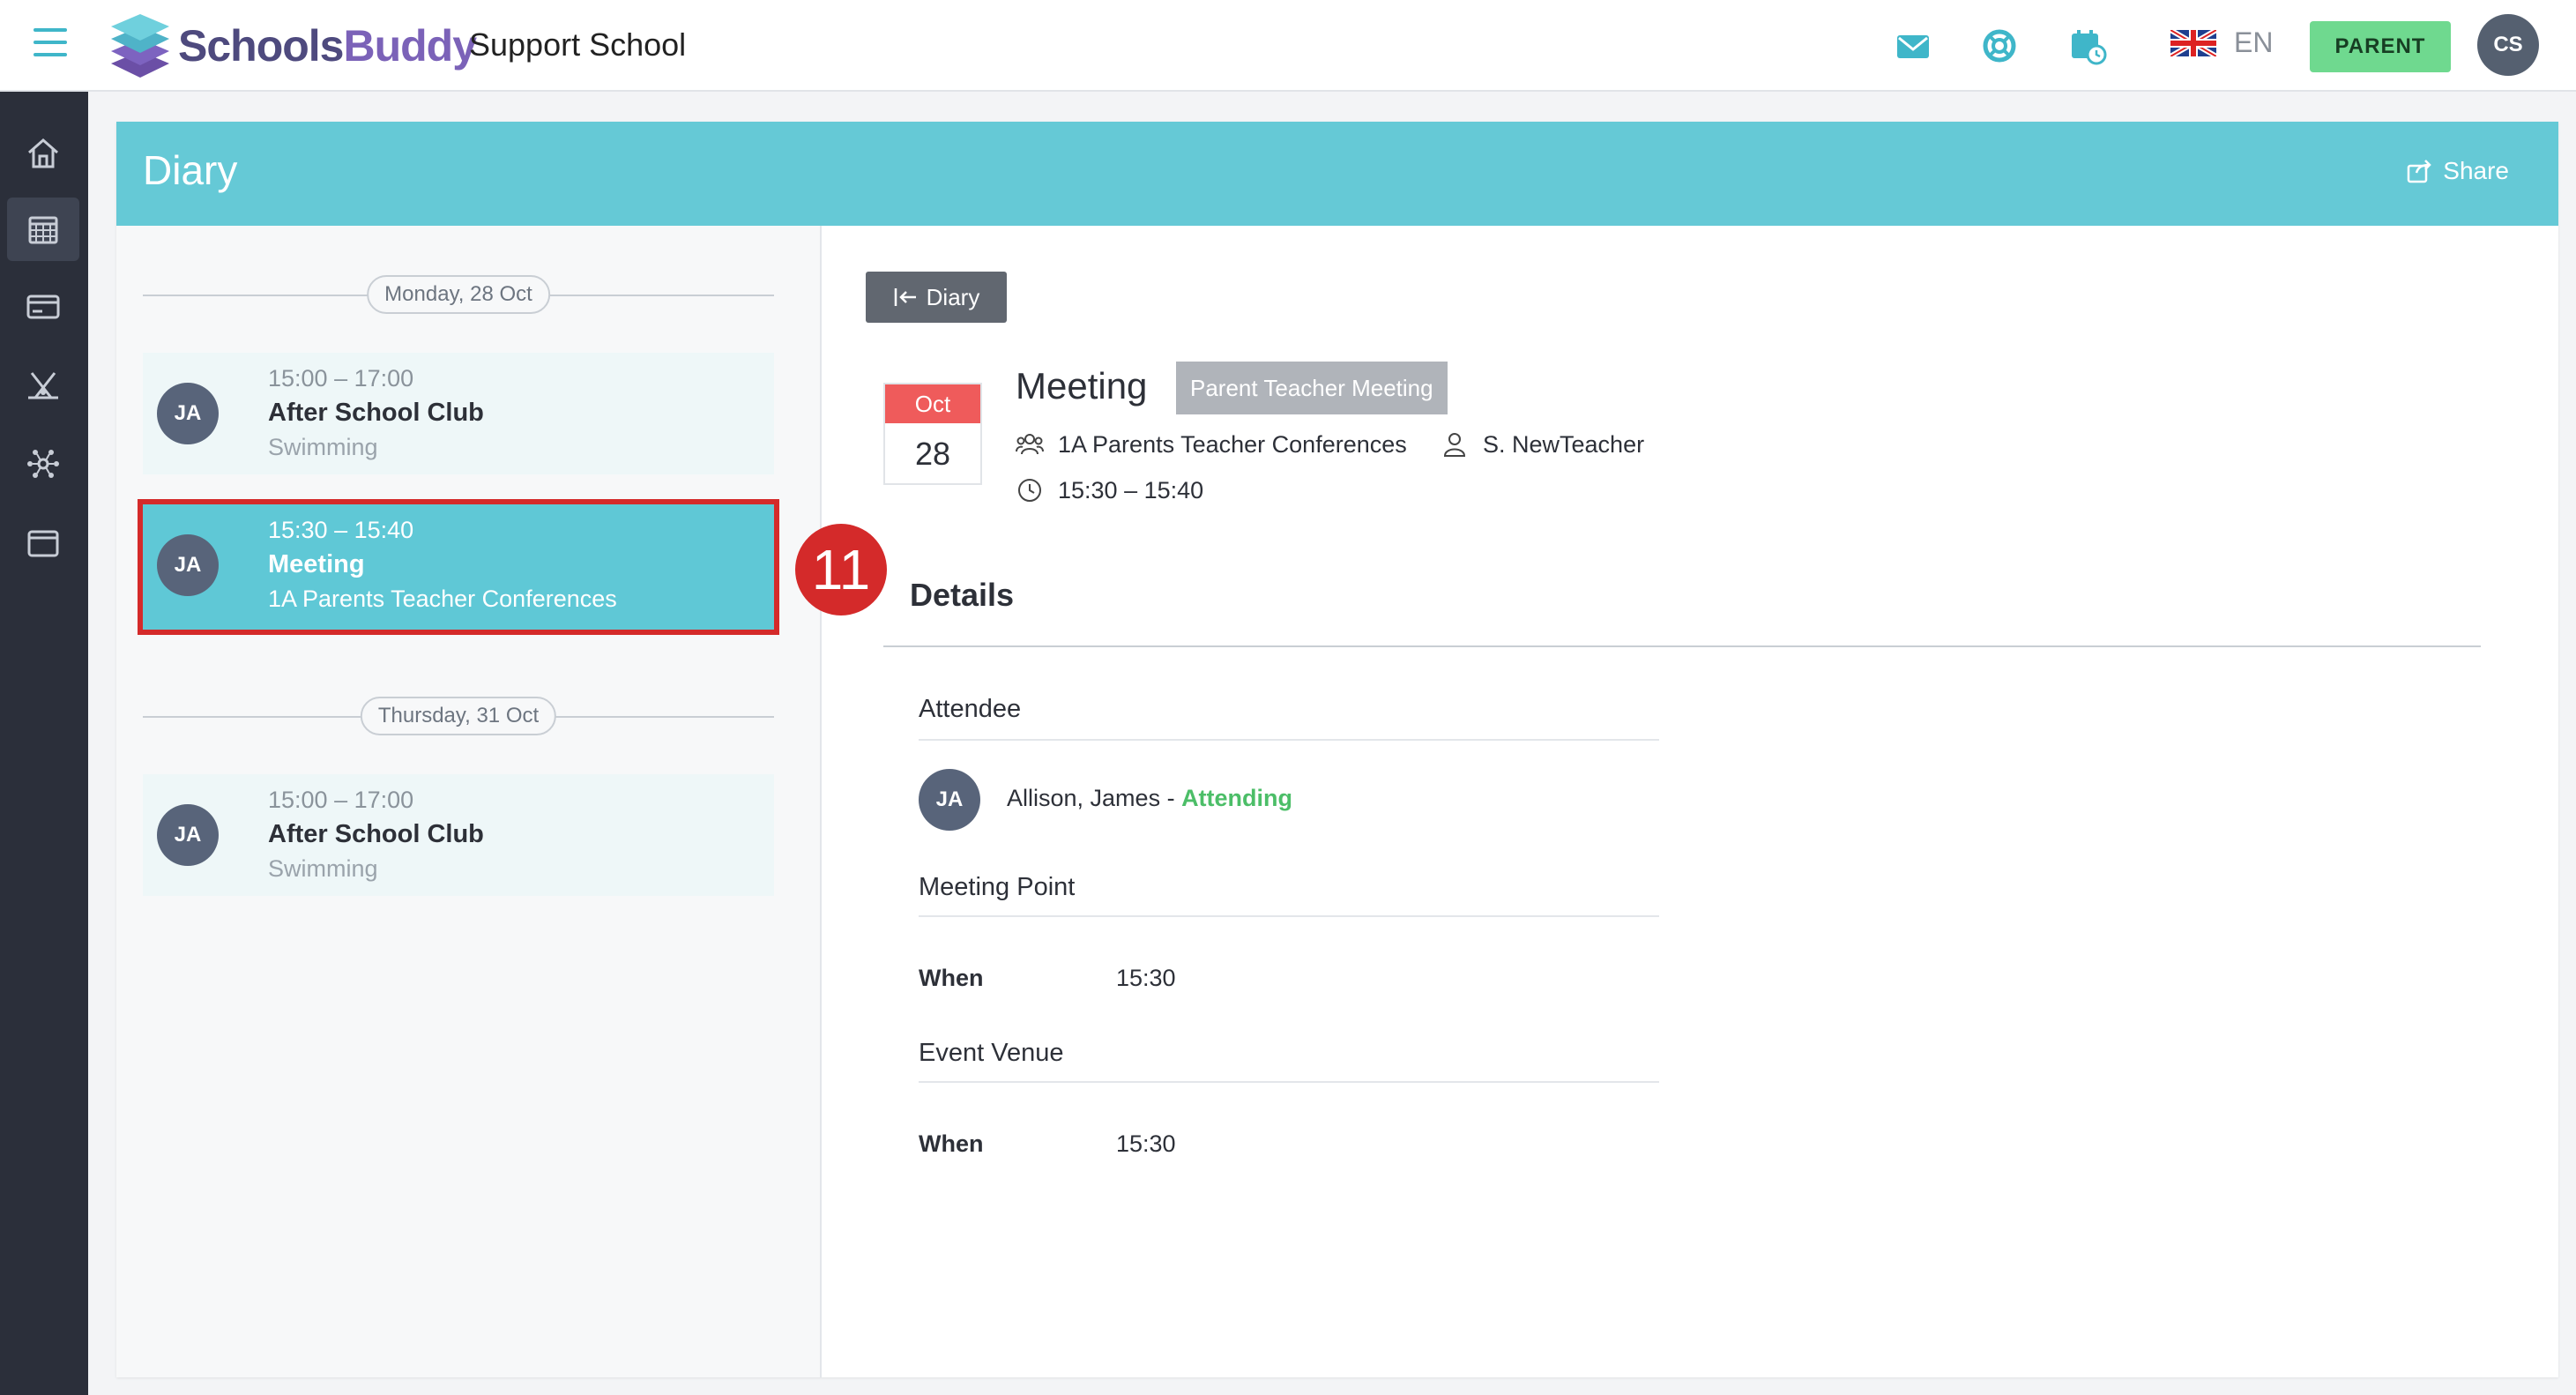  What do you see at coordinates (1030, 444) in the screenshot?
I see `group-icon` at bounding box center [1030, 444].